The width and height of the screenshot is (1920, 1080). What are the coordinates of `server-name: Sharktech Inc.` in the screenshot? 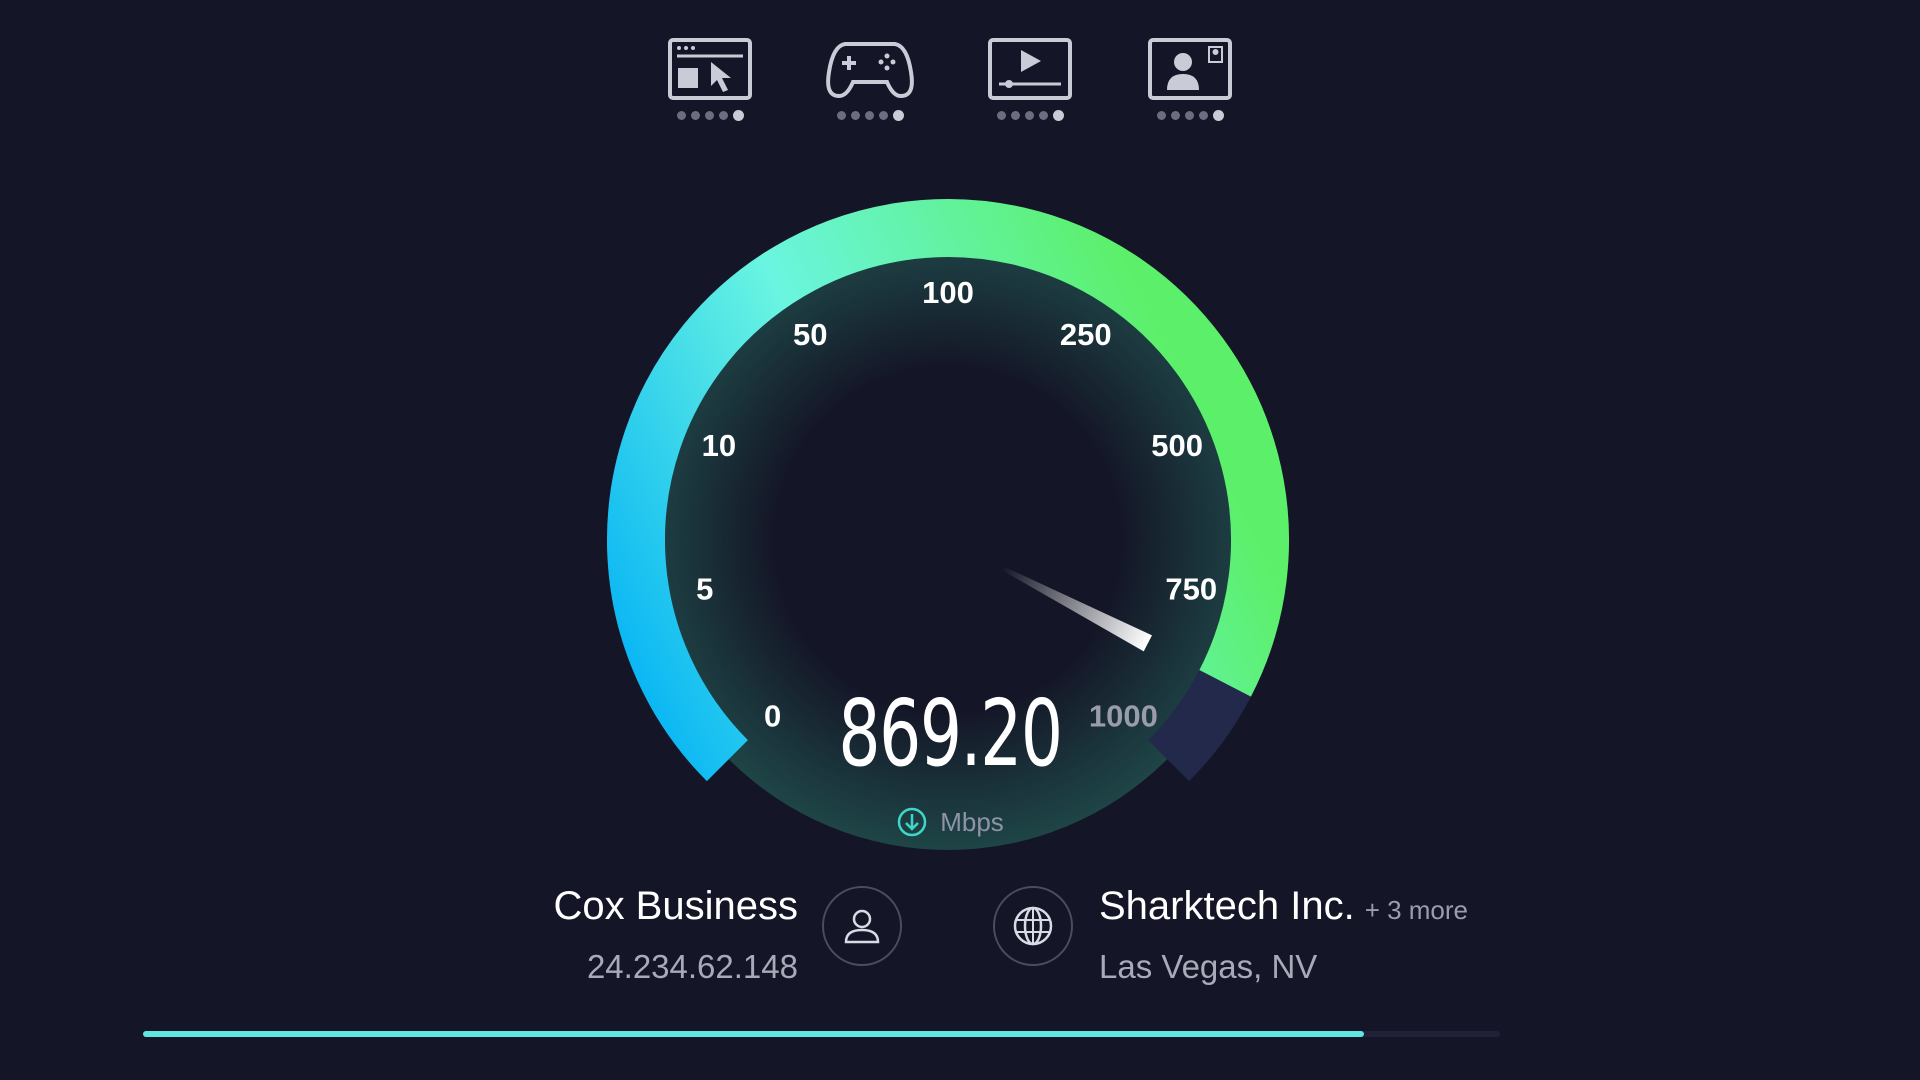 It's located at (1227, 906).